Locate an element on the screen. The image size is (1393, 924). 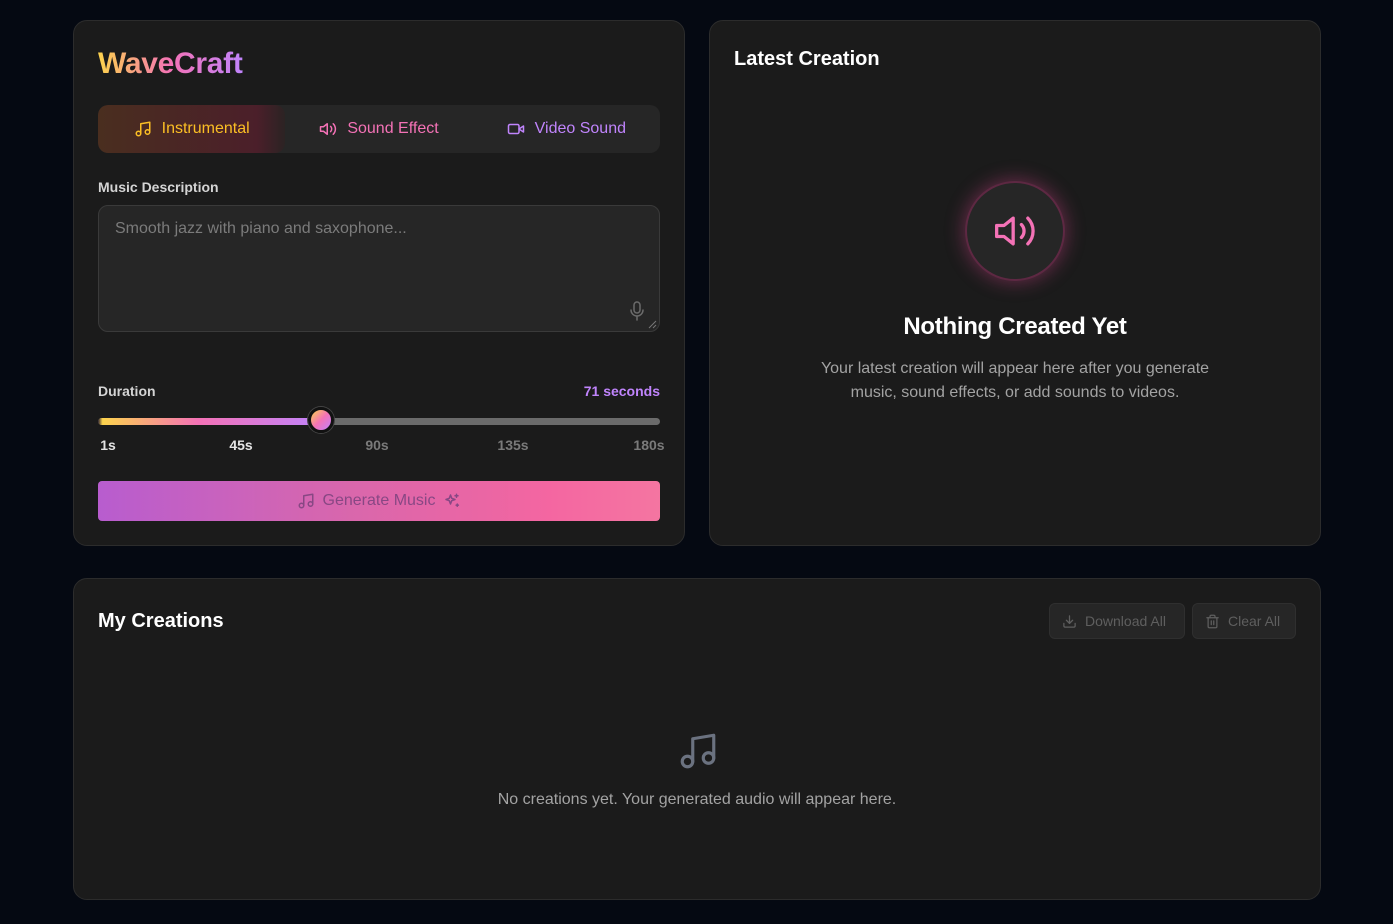
video-camera-icon is located at coordinates (515, 129).